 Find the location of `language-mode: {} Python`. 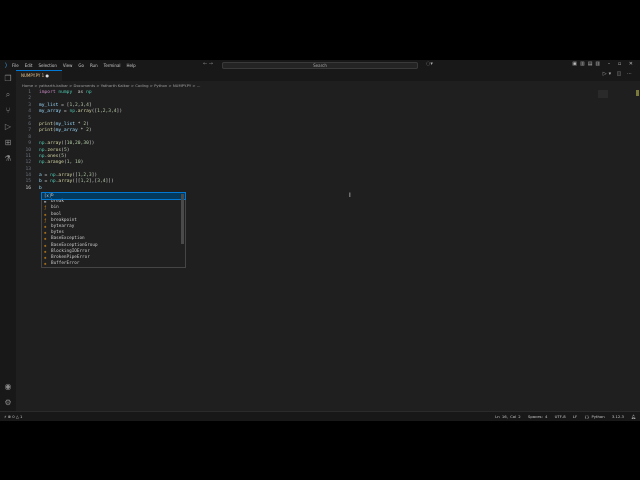

language-mode: {} Python is located at coordinates (594, 416).